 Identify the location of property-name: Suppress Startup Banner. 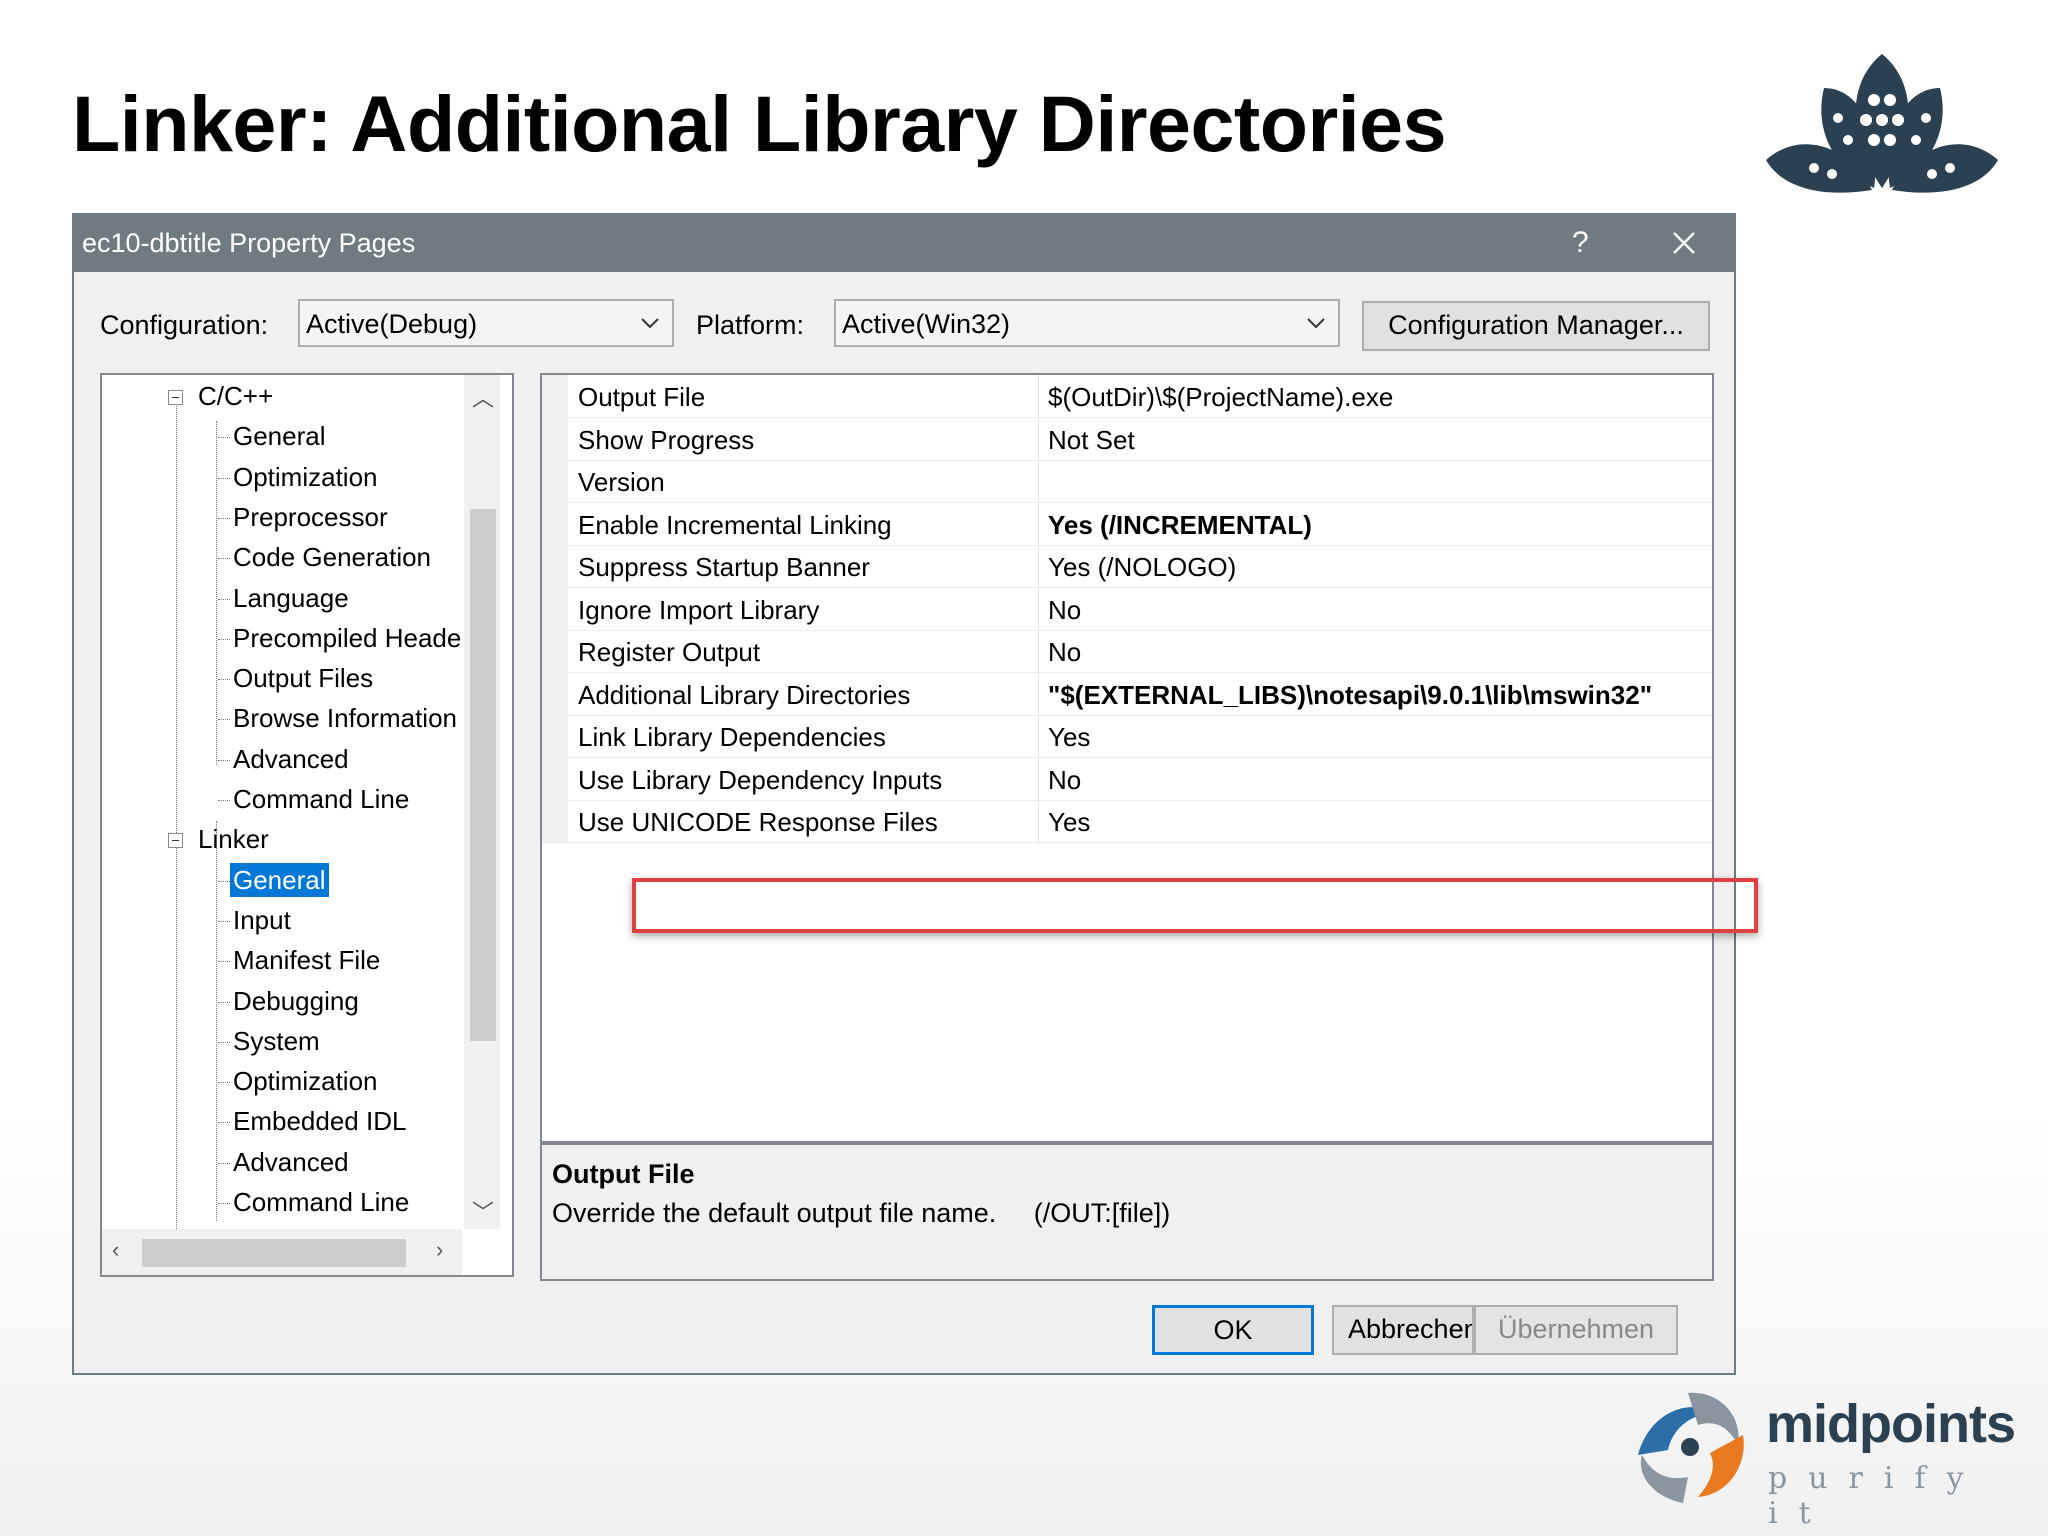
(724, 567).